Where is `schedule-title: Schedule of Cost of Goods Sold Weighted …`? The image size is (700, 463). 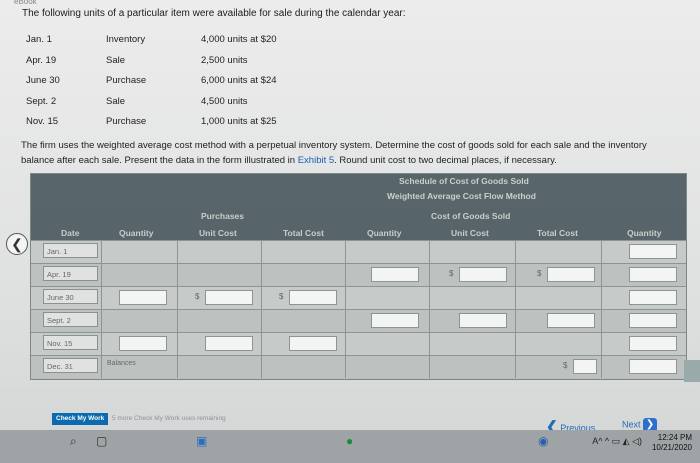 schedule-title: Schedule of Cost of Goods Sold Weighted … is located at coordinates (358, 191).